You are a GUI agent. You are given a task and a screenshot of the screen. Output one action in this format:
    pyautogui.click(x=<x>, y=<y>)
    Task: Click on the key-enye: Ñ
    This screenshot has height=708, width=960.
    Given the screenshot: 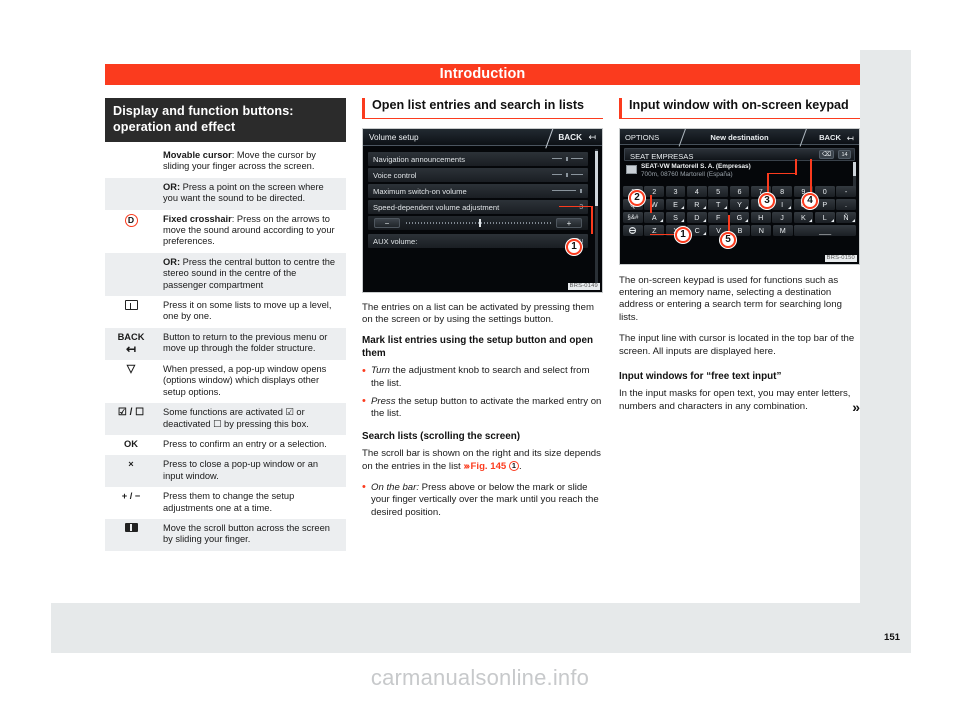 What is the action you would take?
    pyautogui.click(x=846, y=217)
    